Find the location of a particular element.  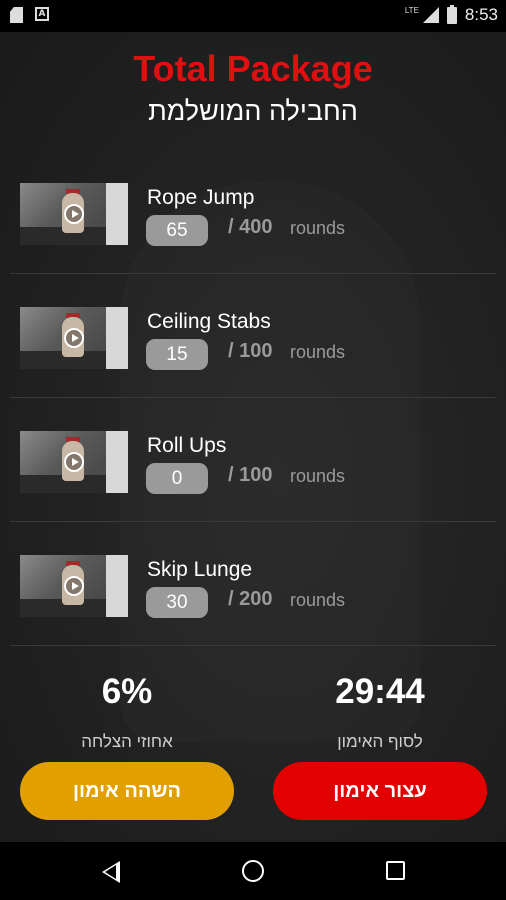

sd-card-icon is located at coordinates (16, 15).